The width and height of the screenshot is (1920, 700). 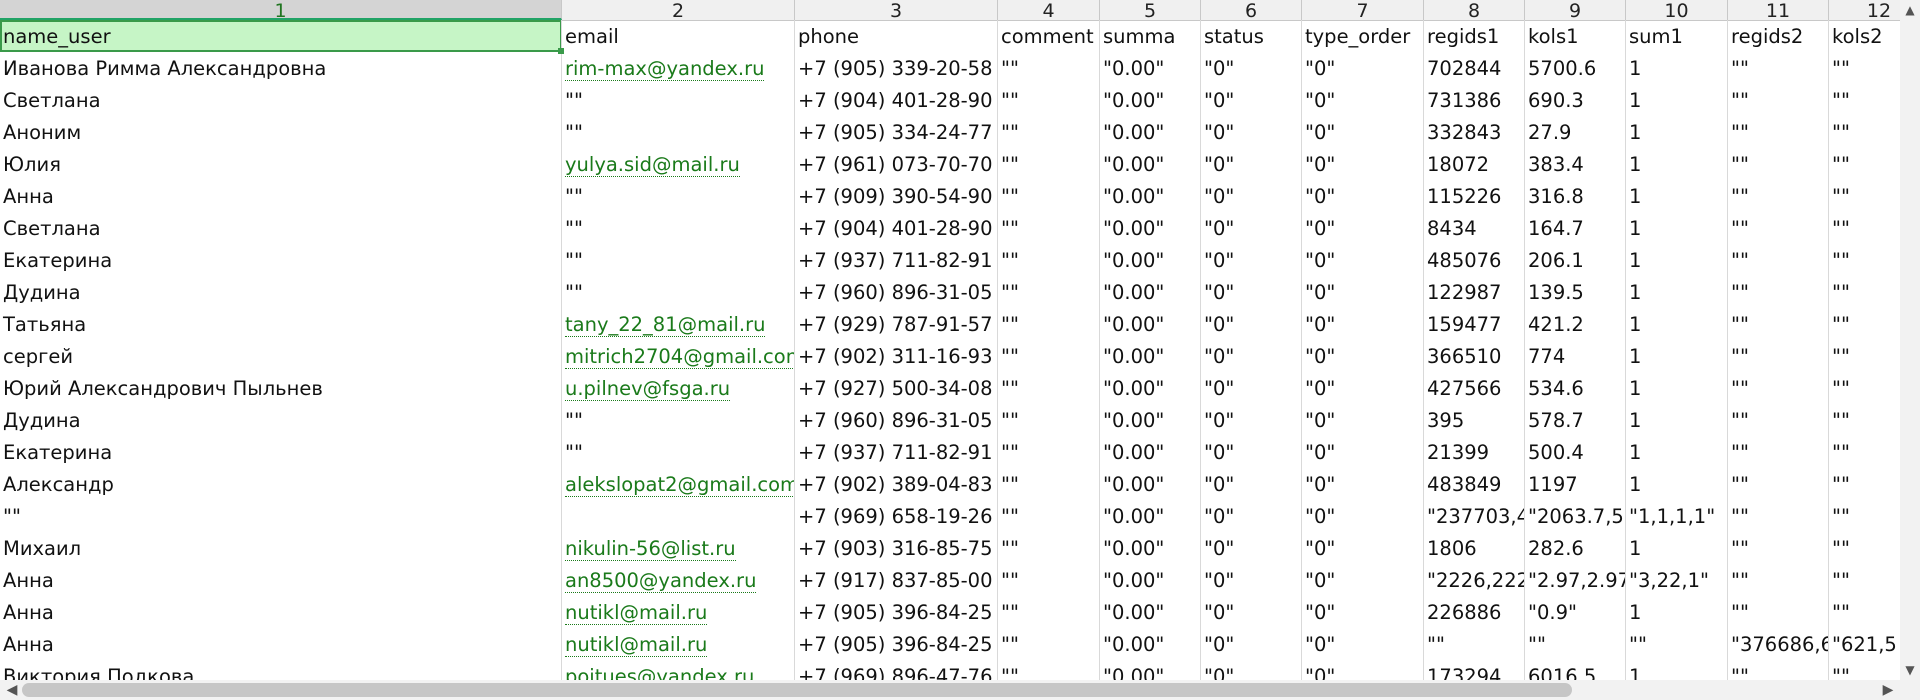 What do you see at coordinates (896, 228) in the screenshot?
I see `cell-phone: +7 (904) 401-28-90` at bounding box center [896, 228].